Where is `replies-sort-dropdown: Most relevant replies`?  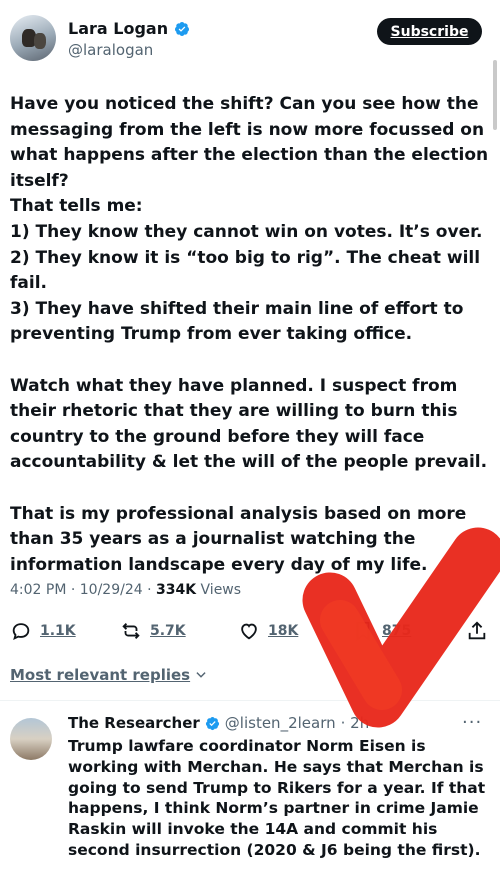
replies-sort-dropdown: Most relevant replies is located at coordinates (109, 675).